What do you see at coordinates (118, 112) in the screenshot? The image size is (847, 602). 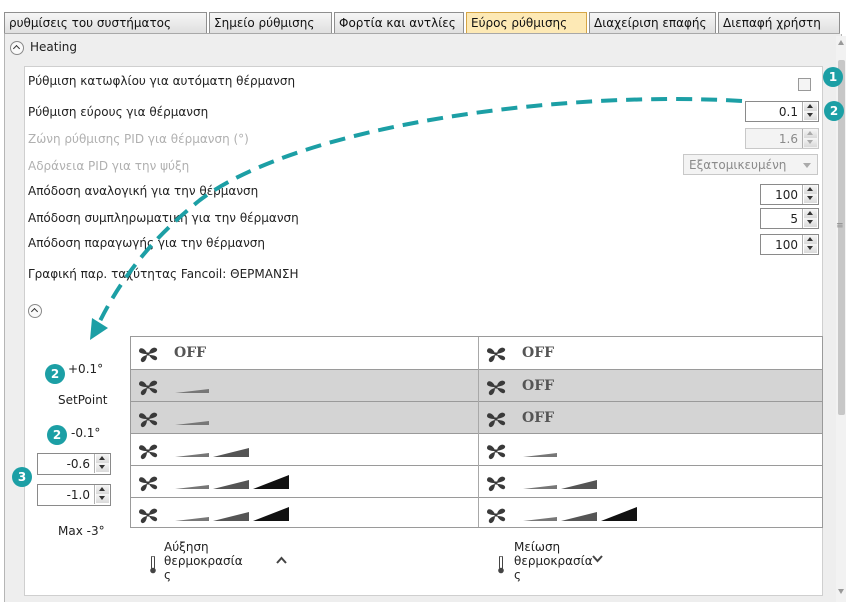 I see `range-label: Ρύθμιση εύρους για θέρμανση` at bounding box center [118, 112].